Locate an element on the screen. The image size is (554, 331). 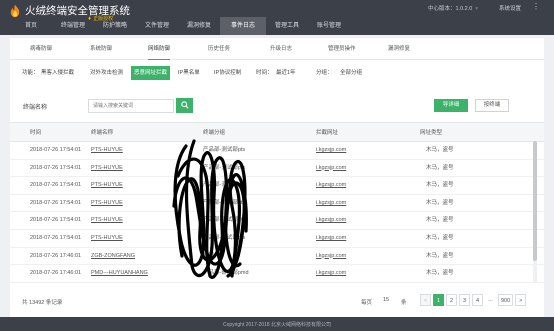
nav-item-home: 首页 is located at coordinates (31, 26).